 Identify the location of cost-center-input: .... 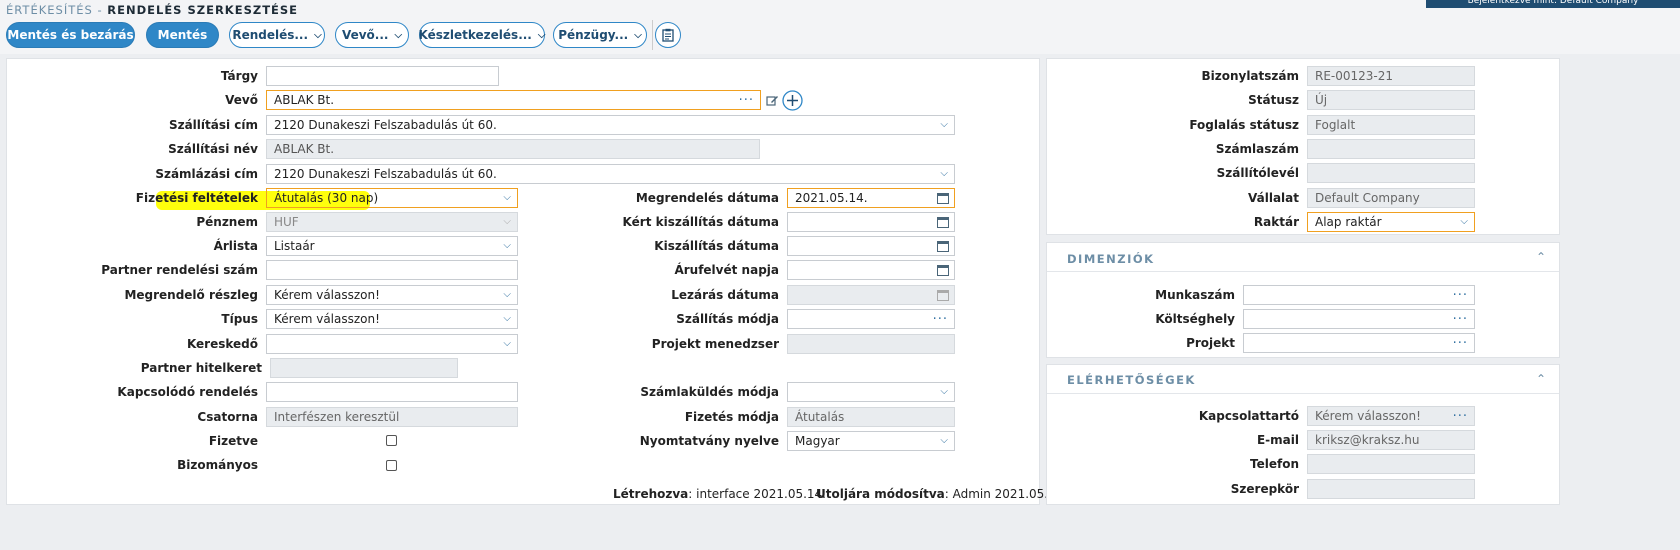
(1359, 319).